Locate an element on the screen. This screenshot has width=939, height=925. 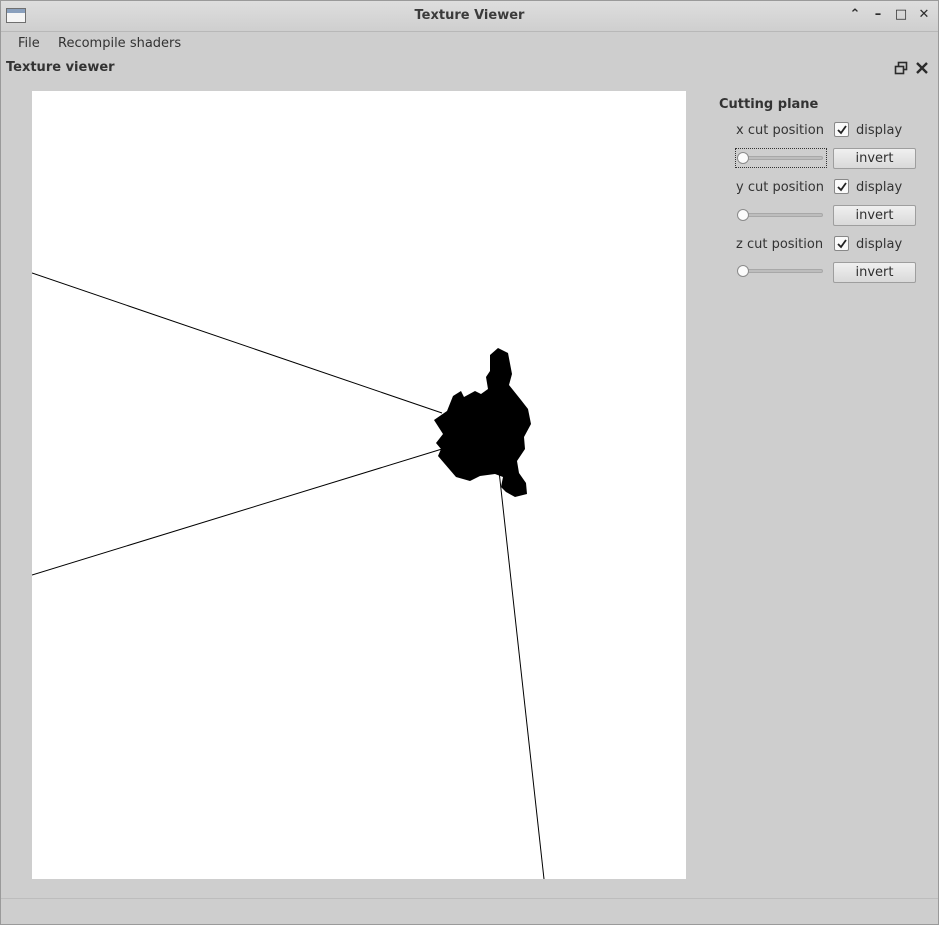
z-invert-button: invert is located at coordinates (874, 272).